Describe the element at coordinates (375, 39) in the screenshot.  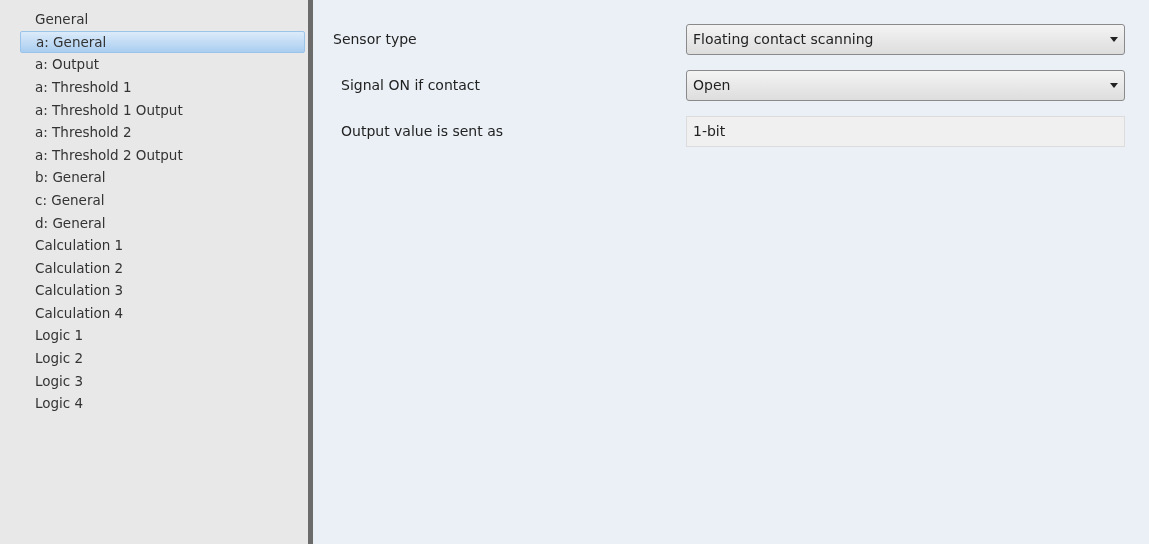
I see `parameter-label: Sensor type` at that location.